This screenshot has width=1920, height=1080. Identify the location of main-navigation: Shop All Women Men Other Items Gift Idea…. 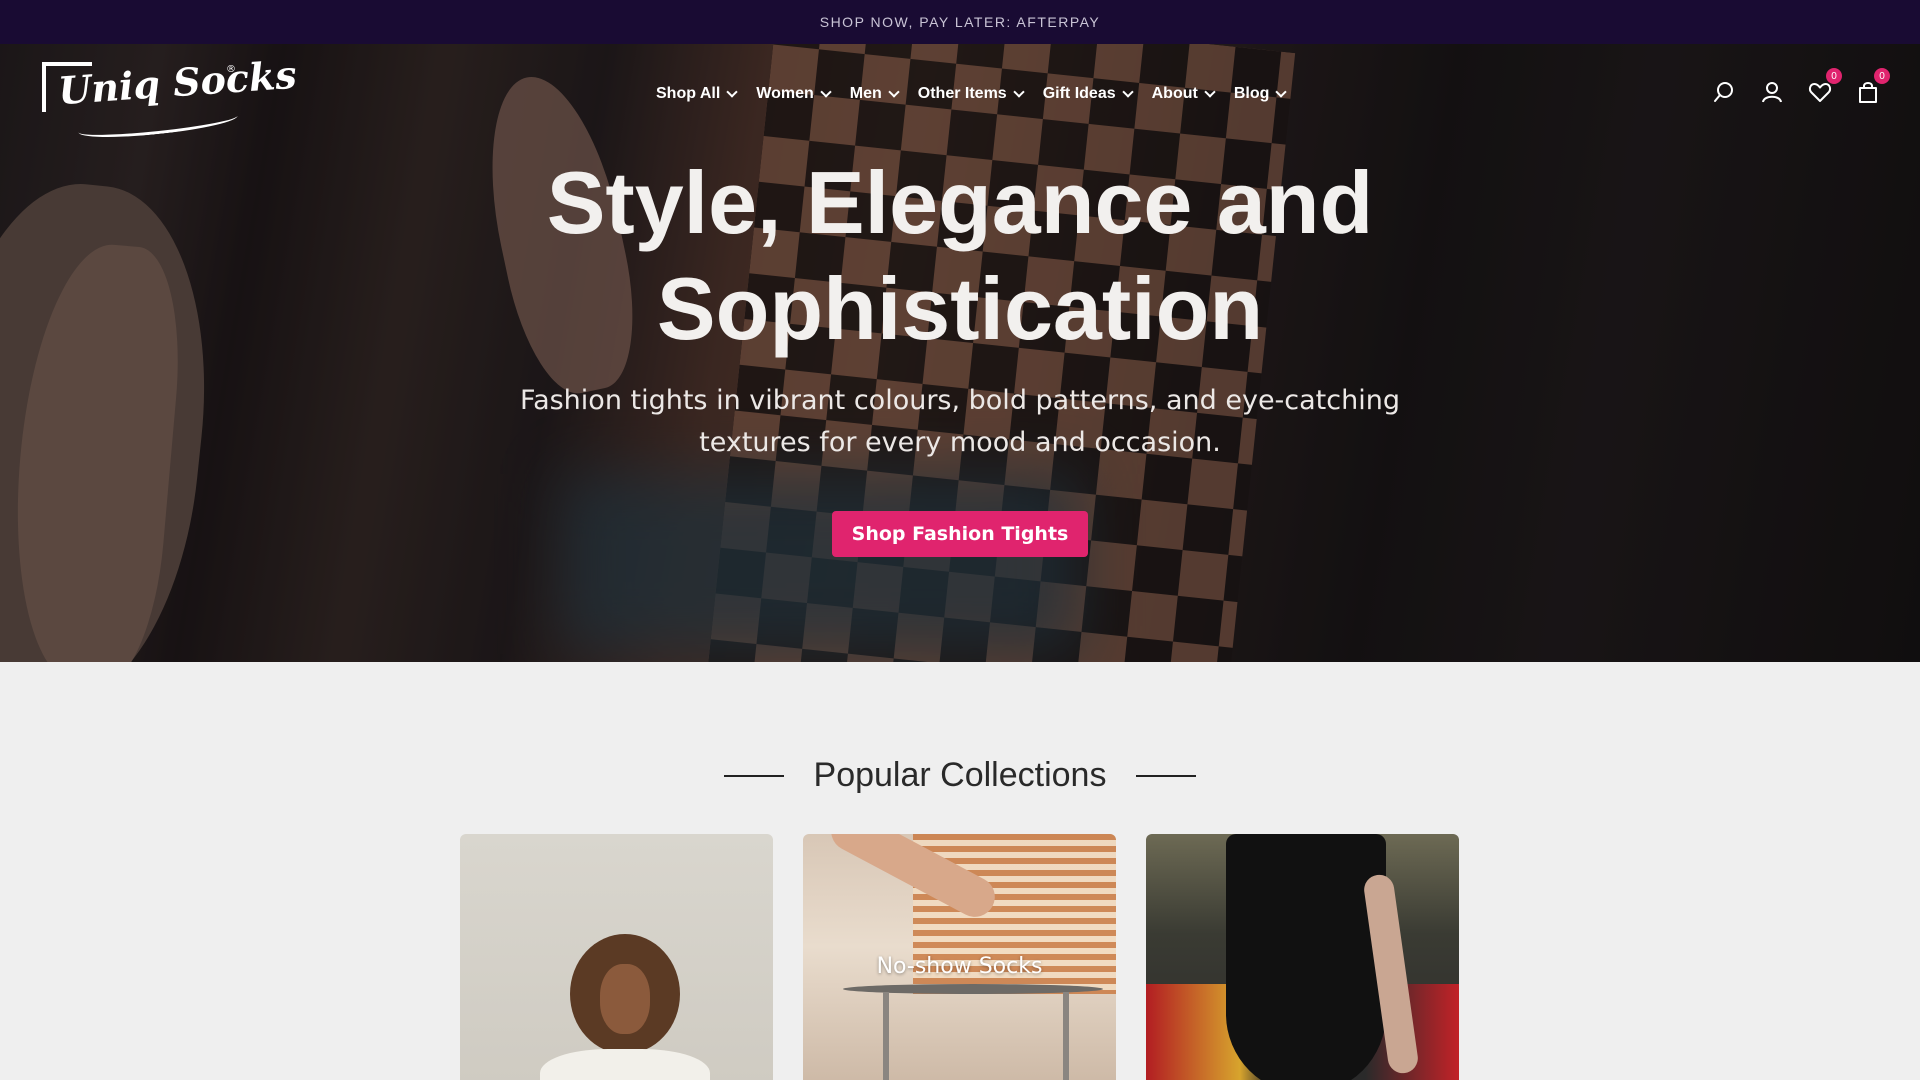
(980, 94).